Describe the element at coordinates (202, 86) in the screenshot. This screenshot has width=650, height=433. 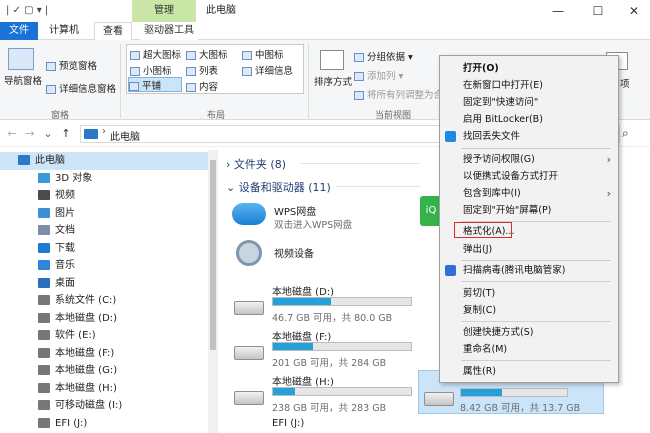
I see `layout-content: 内容` at that location.